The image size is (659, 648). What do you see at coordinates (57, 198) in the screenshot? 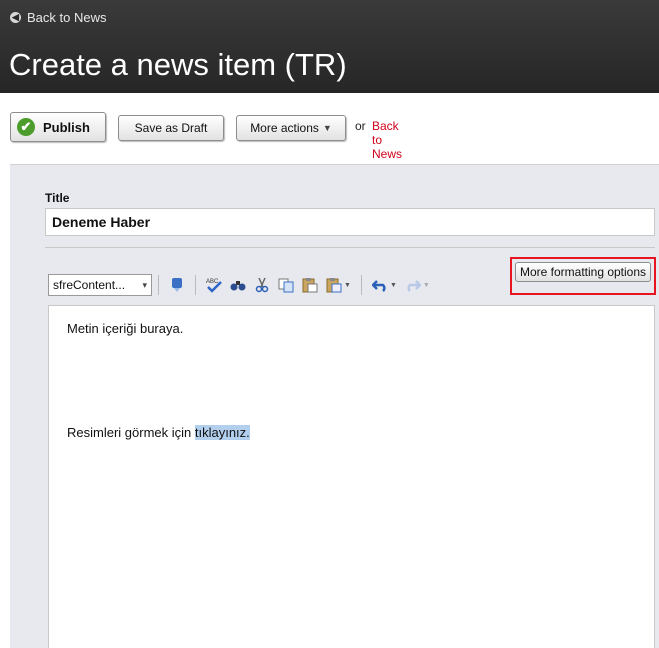
I see `title-label: Title` at bounding box center [57, 198].